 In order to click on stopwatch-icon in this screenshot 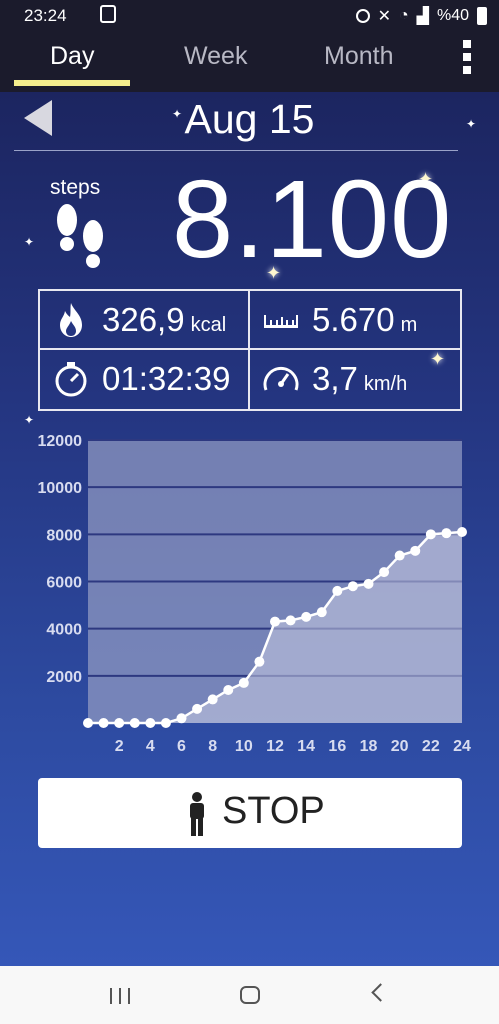, I will do `click(71, 379)`.